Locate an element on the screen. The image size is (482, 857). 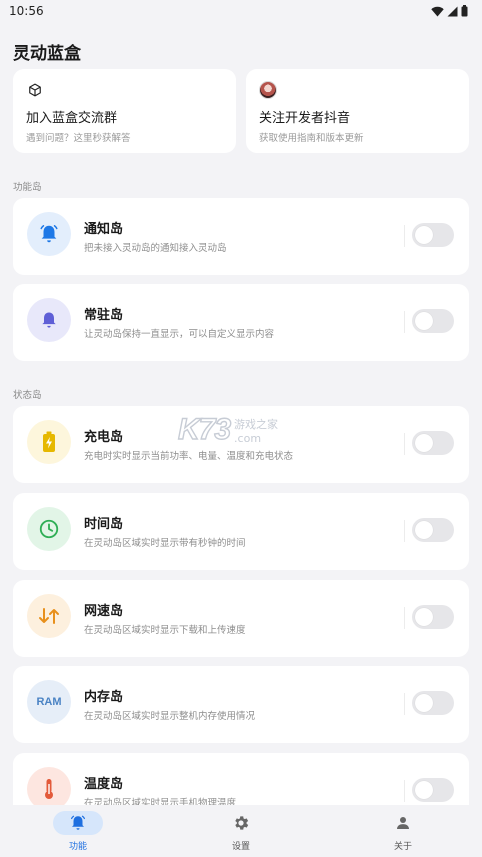
nav-label-about: 关于 is located at coordinates (402, 847).